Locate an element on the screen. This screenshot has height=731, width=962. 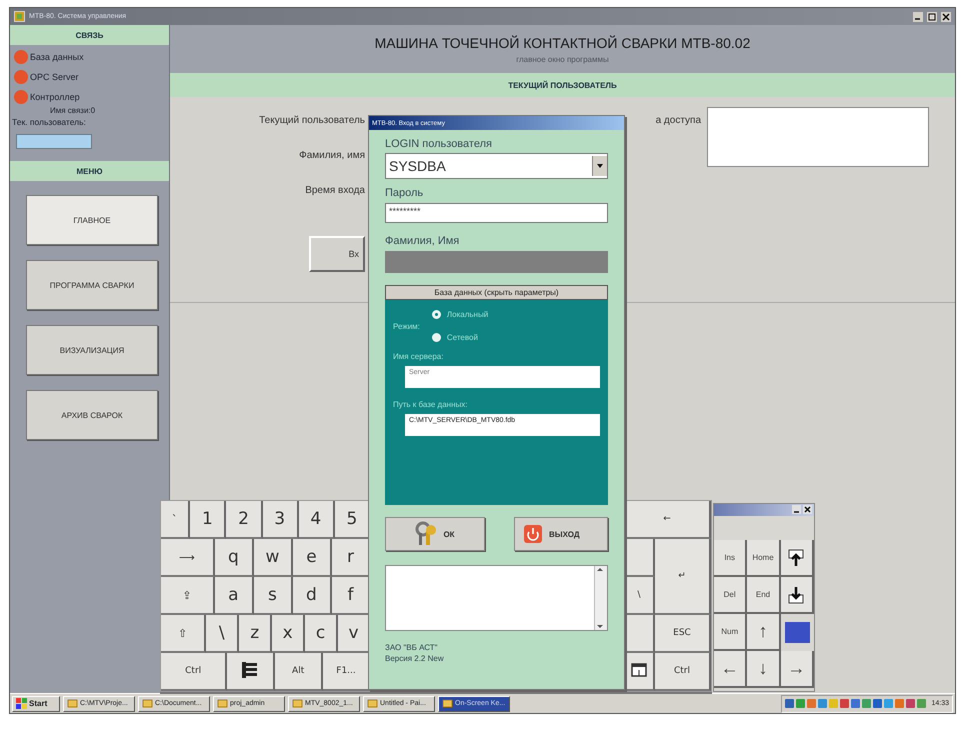
keyboard-key: ↓ is located at coordinates (764, 669).